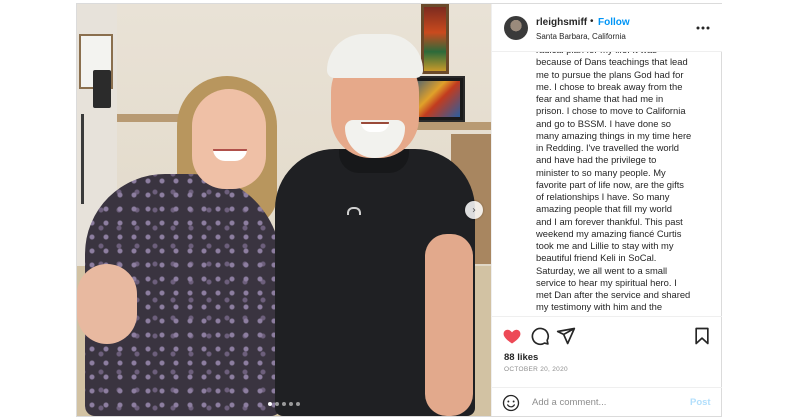 The width and height of the screenshot is (800, 420). What do you see at coordinates (700, 402) in the screenshot?
I see `post-comment-button: Post` at bounding box center [700, 402].